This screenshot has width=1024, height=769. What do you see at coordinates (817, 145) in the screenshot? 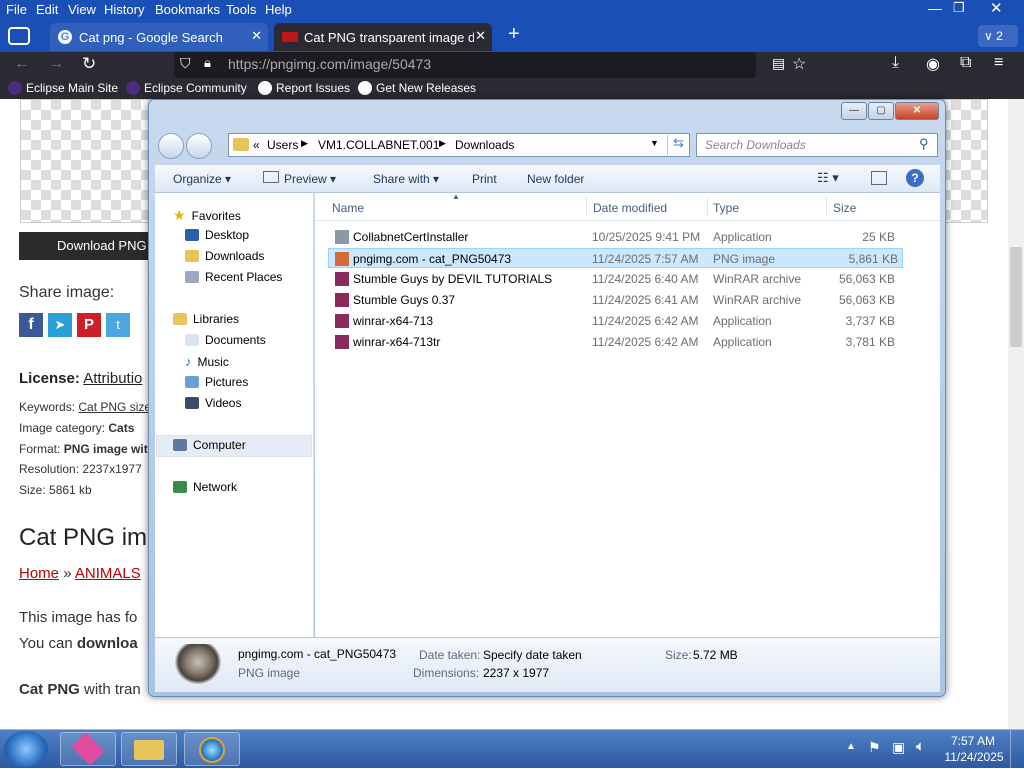
I see `search-box: Search Downloads ⚲` at bounding box center [817, 145].